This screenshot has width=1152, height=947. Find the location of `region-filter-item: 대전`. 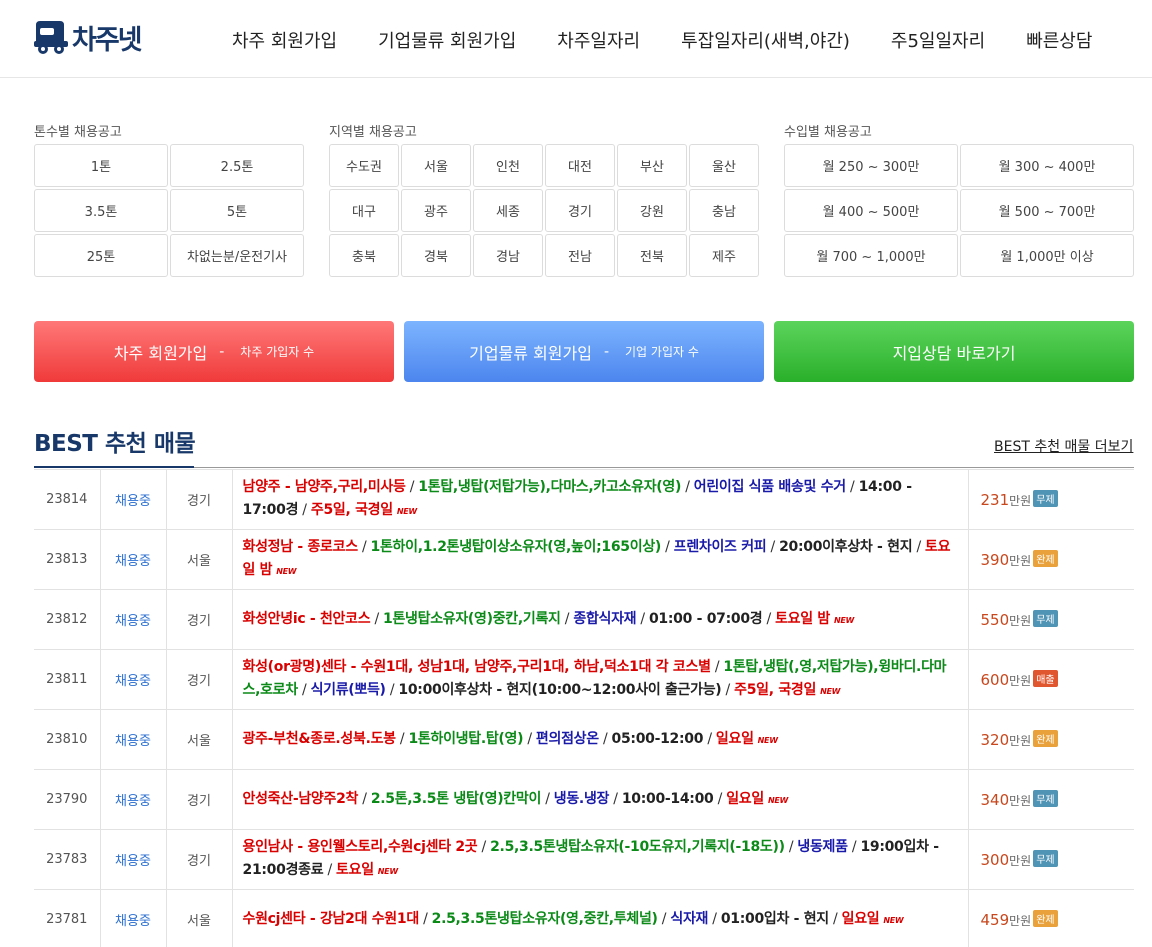

region-filter-item: 대전 is located at coordinates (580, 165).